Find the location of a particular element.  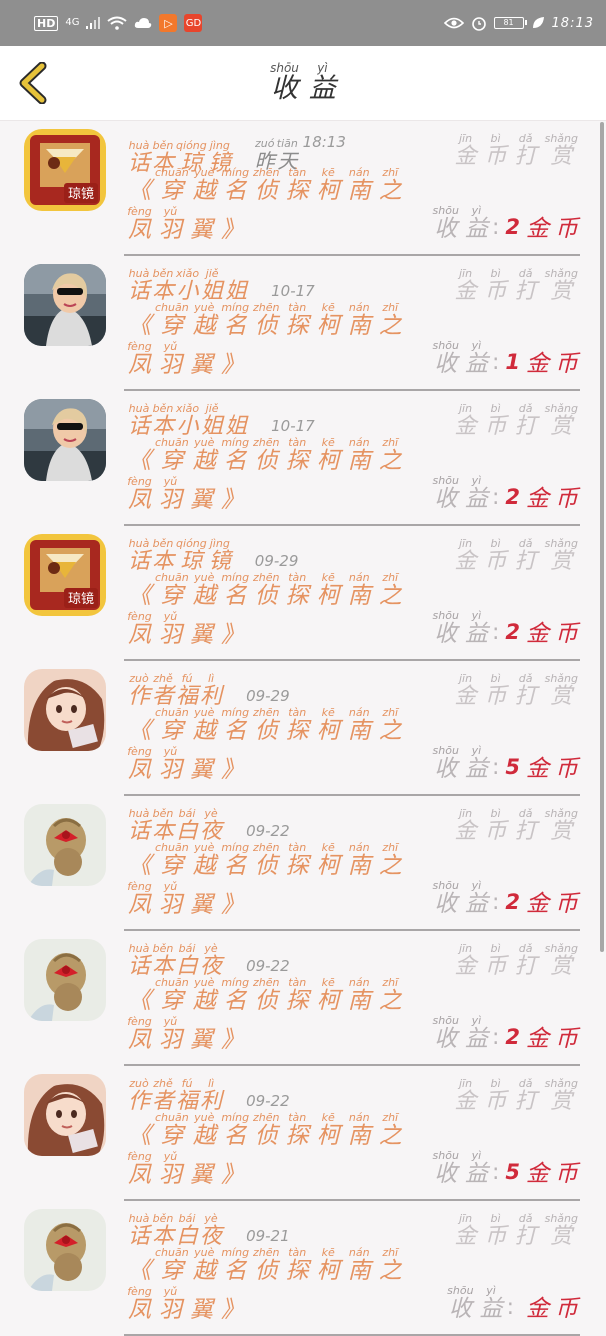

title-char: míng 名 is located at coordinates (235, 1265).